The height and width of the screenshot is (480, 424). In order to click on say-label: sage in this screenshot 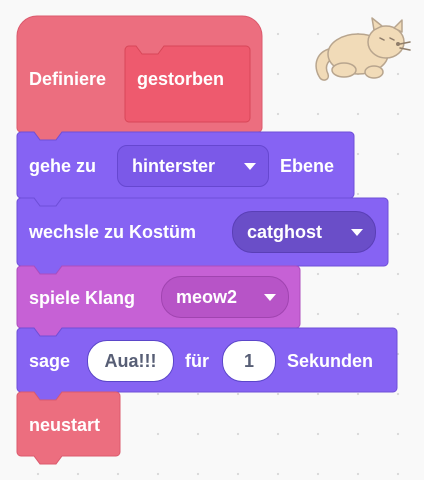, I will do `click(50, 361)`.